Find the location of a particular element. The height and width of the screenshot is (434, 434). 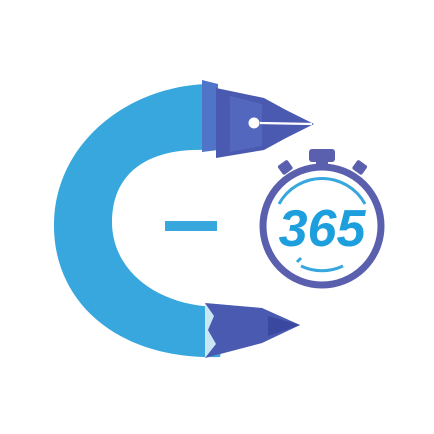

number-365: 365 is located at coordinates (323, 229).